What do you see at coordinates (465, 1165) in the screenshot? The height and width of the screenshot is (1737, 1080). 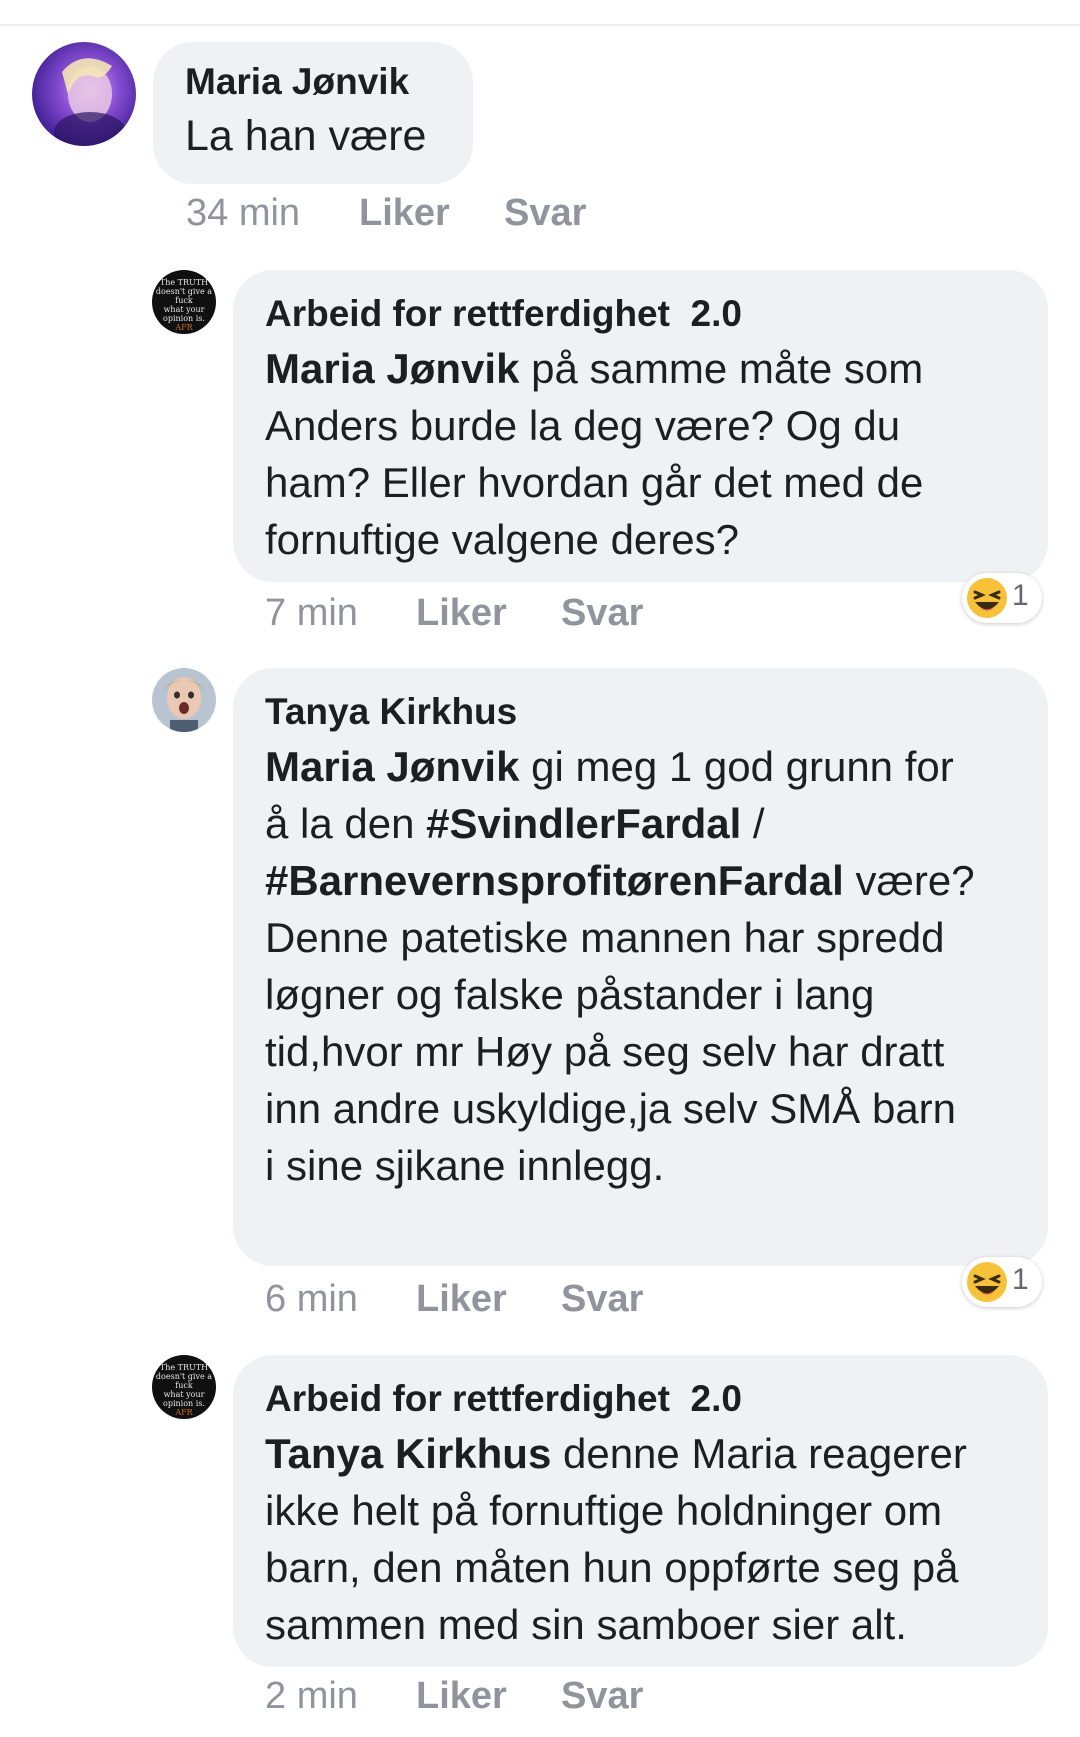 I see `text-line: i sine sjikane innlegg.` at bounding box center [465, 1165].